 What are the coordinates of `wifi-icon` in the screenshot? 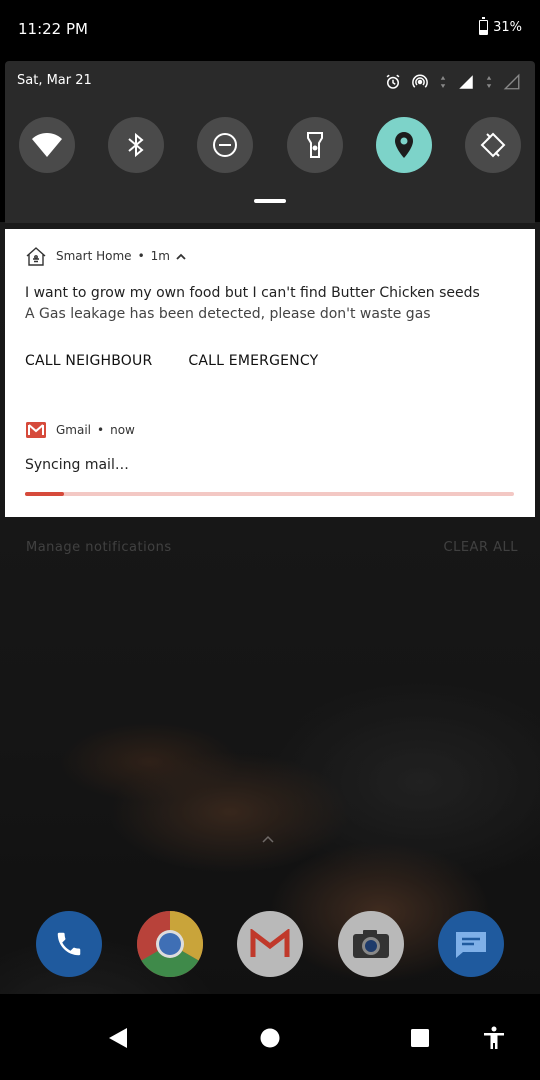 It's located at (47, 145).